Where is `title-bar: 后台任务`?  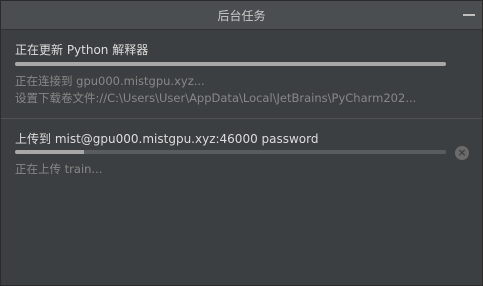
title-bar: 后台任务 is located at coordinates (241, 15).